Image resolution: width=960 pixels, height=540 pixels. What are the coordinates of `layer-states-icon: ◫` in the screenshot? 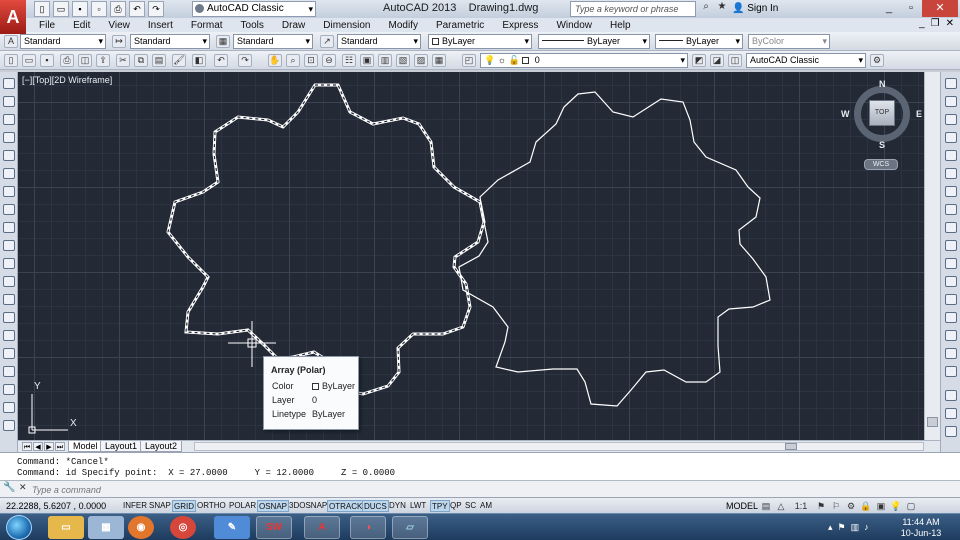 It's located at (735, 60).